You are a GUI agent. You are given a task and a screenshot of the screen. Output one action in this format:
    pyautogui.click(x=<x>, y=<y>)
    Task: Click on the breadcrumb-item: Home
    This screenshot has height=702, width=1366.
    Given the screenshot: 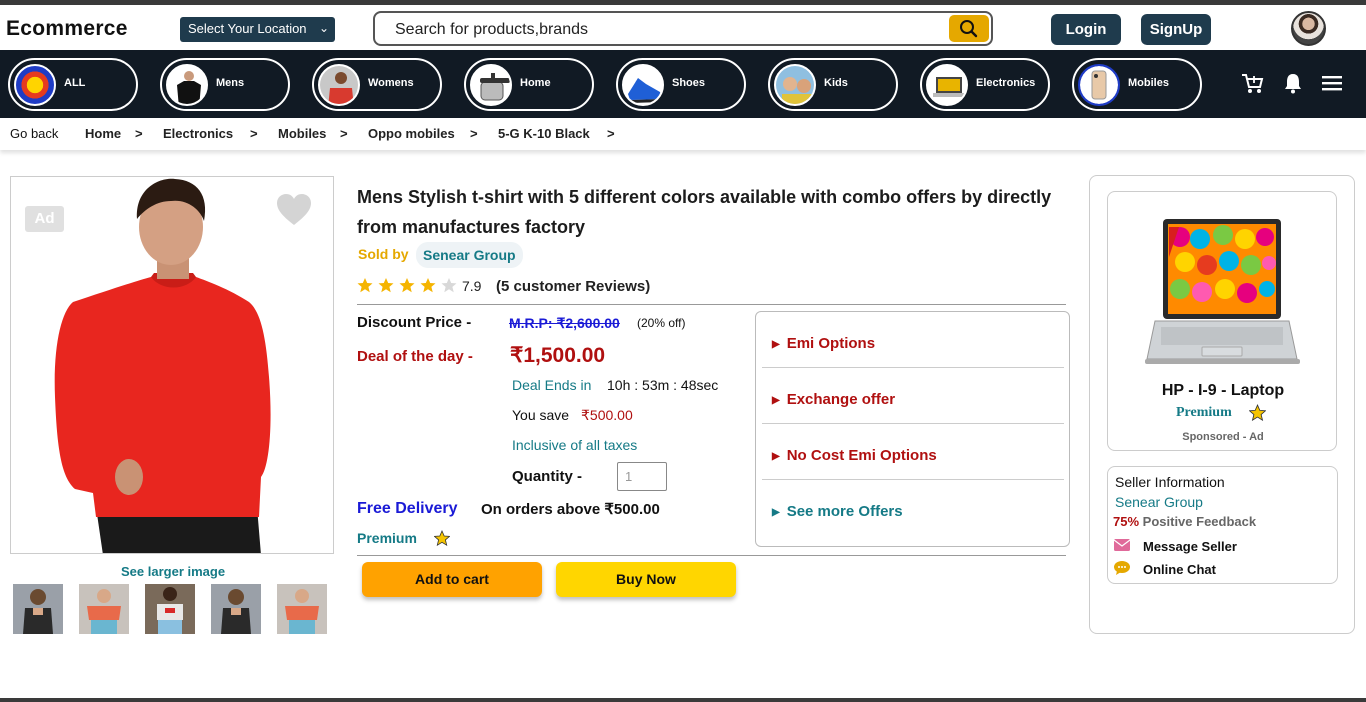 What is the action you would take?
    pyautogui.click(x=103, y=133)
    